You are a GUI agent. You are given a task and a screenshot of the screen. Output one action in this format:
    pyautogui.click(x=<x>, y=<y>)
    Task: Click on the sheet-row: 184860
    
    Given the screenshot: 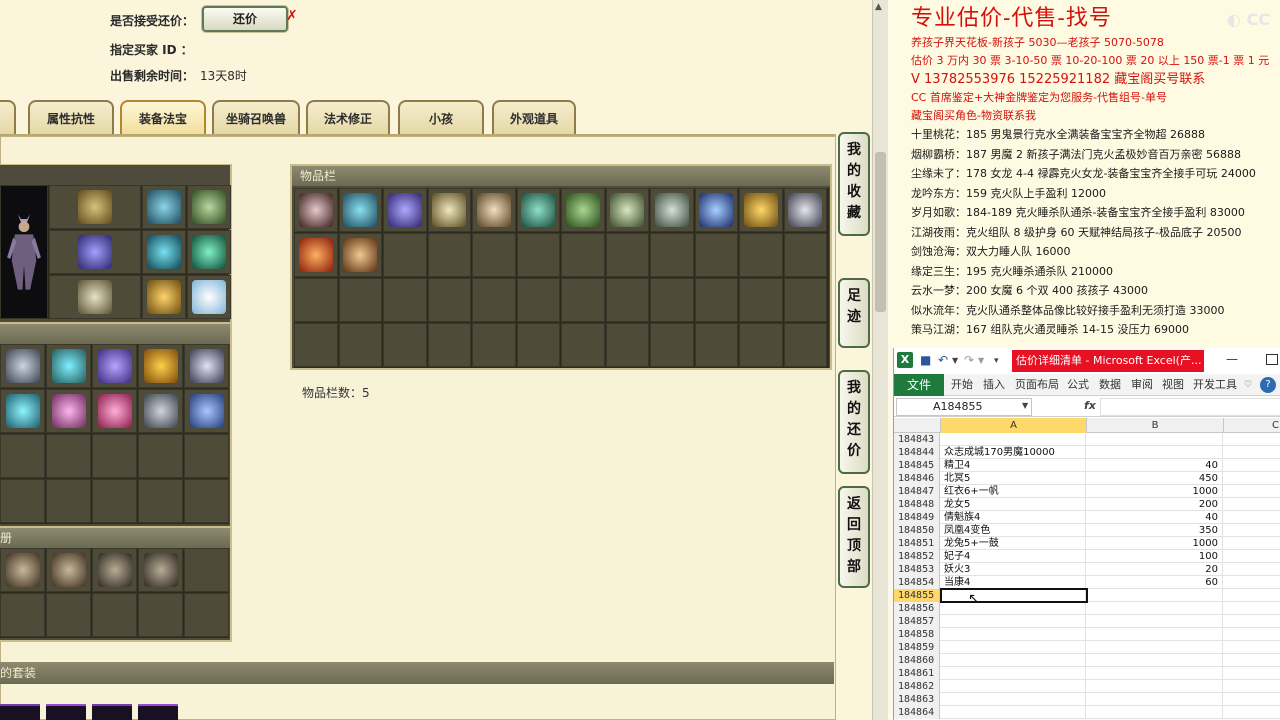 What is the action you would take?
    pyautogui.click(x=1087, y=660)
    